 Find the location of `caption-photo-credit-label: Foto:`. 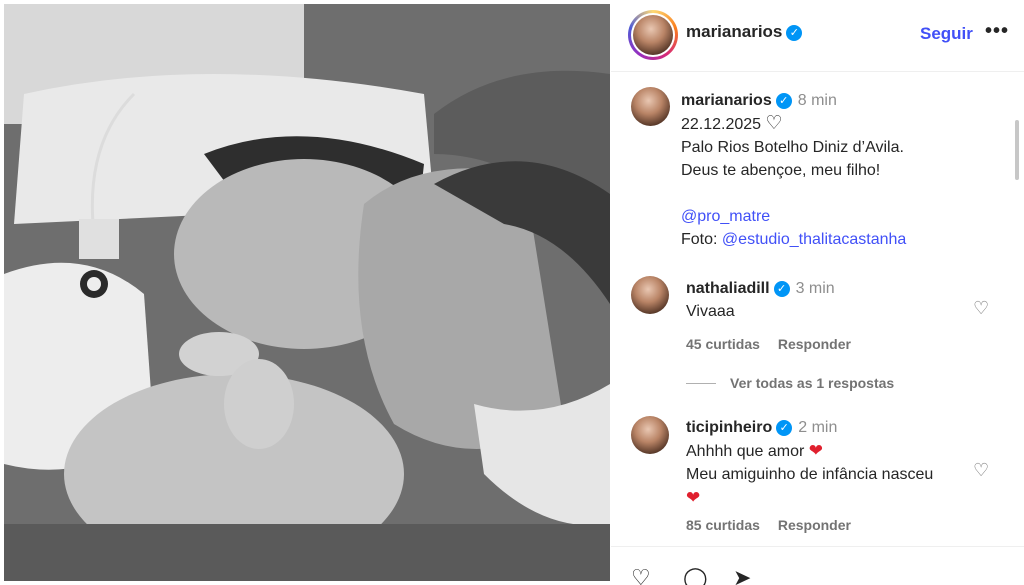

caption-photo-credit-label: Foto: is located at coordinates (699, 239).